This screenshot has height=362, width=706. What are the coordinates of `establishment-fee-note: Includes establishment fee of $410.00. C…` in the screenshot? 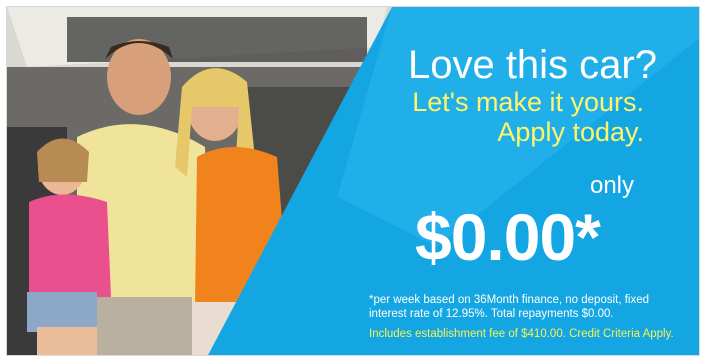 It's located at (521, 334).